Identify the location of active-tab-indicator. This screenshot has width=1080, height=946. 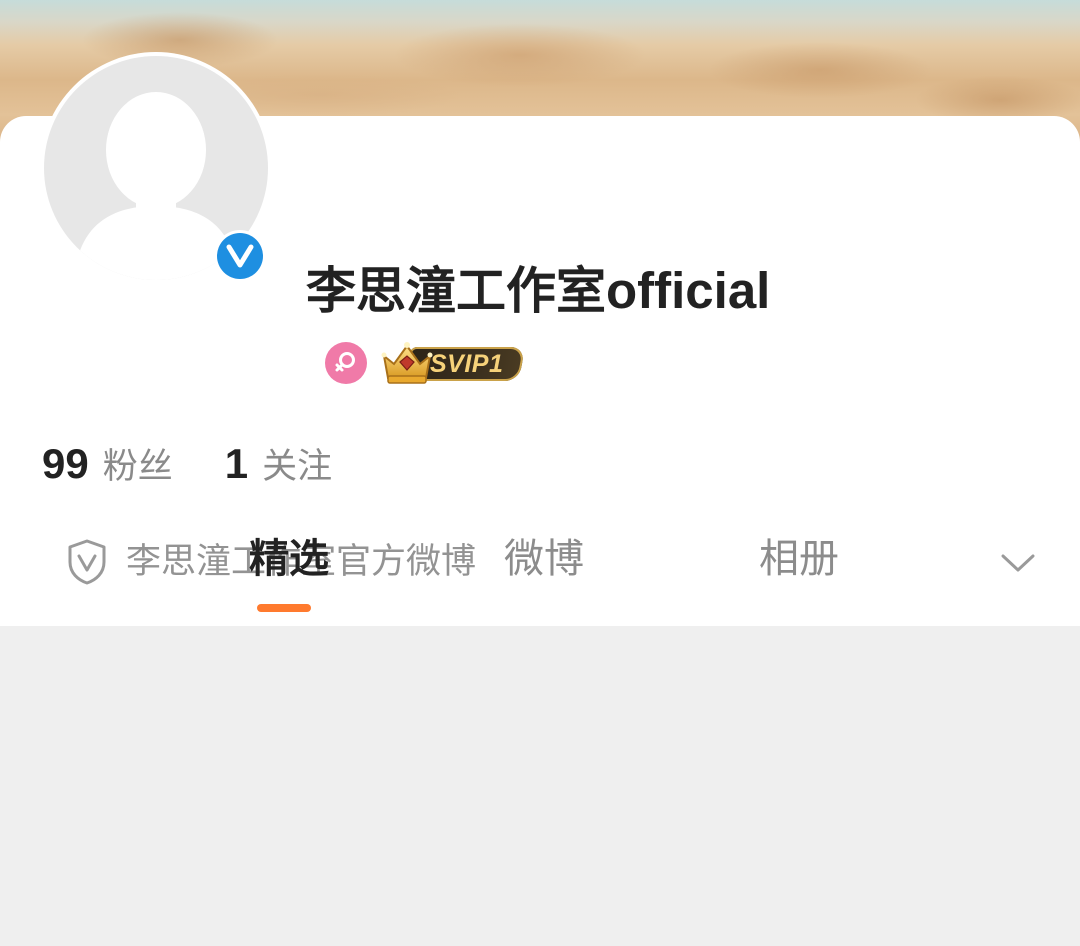
(284, 608).